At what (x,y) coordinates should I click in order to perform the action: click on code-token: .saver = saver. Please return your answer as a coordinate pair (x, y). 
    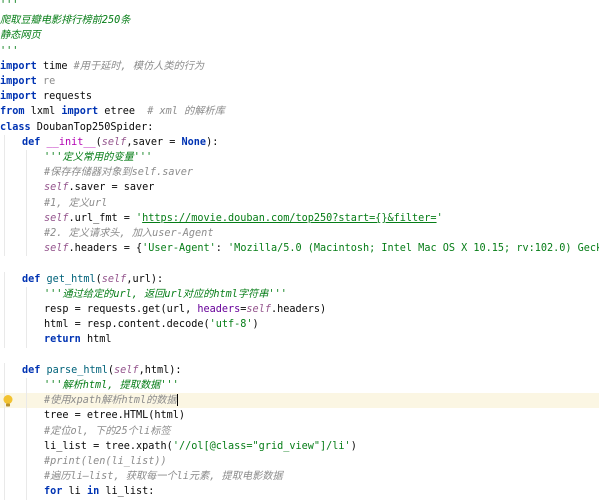
    Looking at the image, I should click on (111, 188).